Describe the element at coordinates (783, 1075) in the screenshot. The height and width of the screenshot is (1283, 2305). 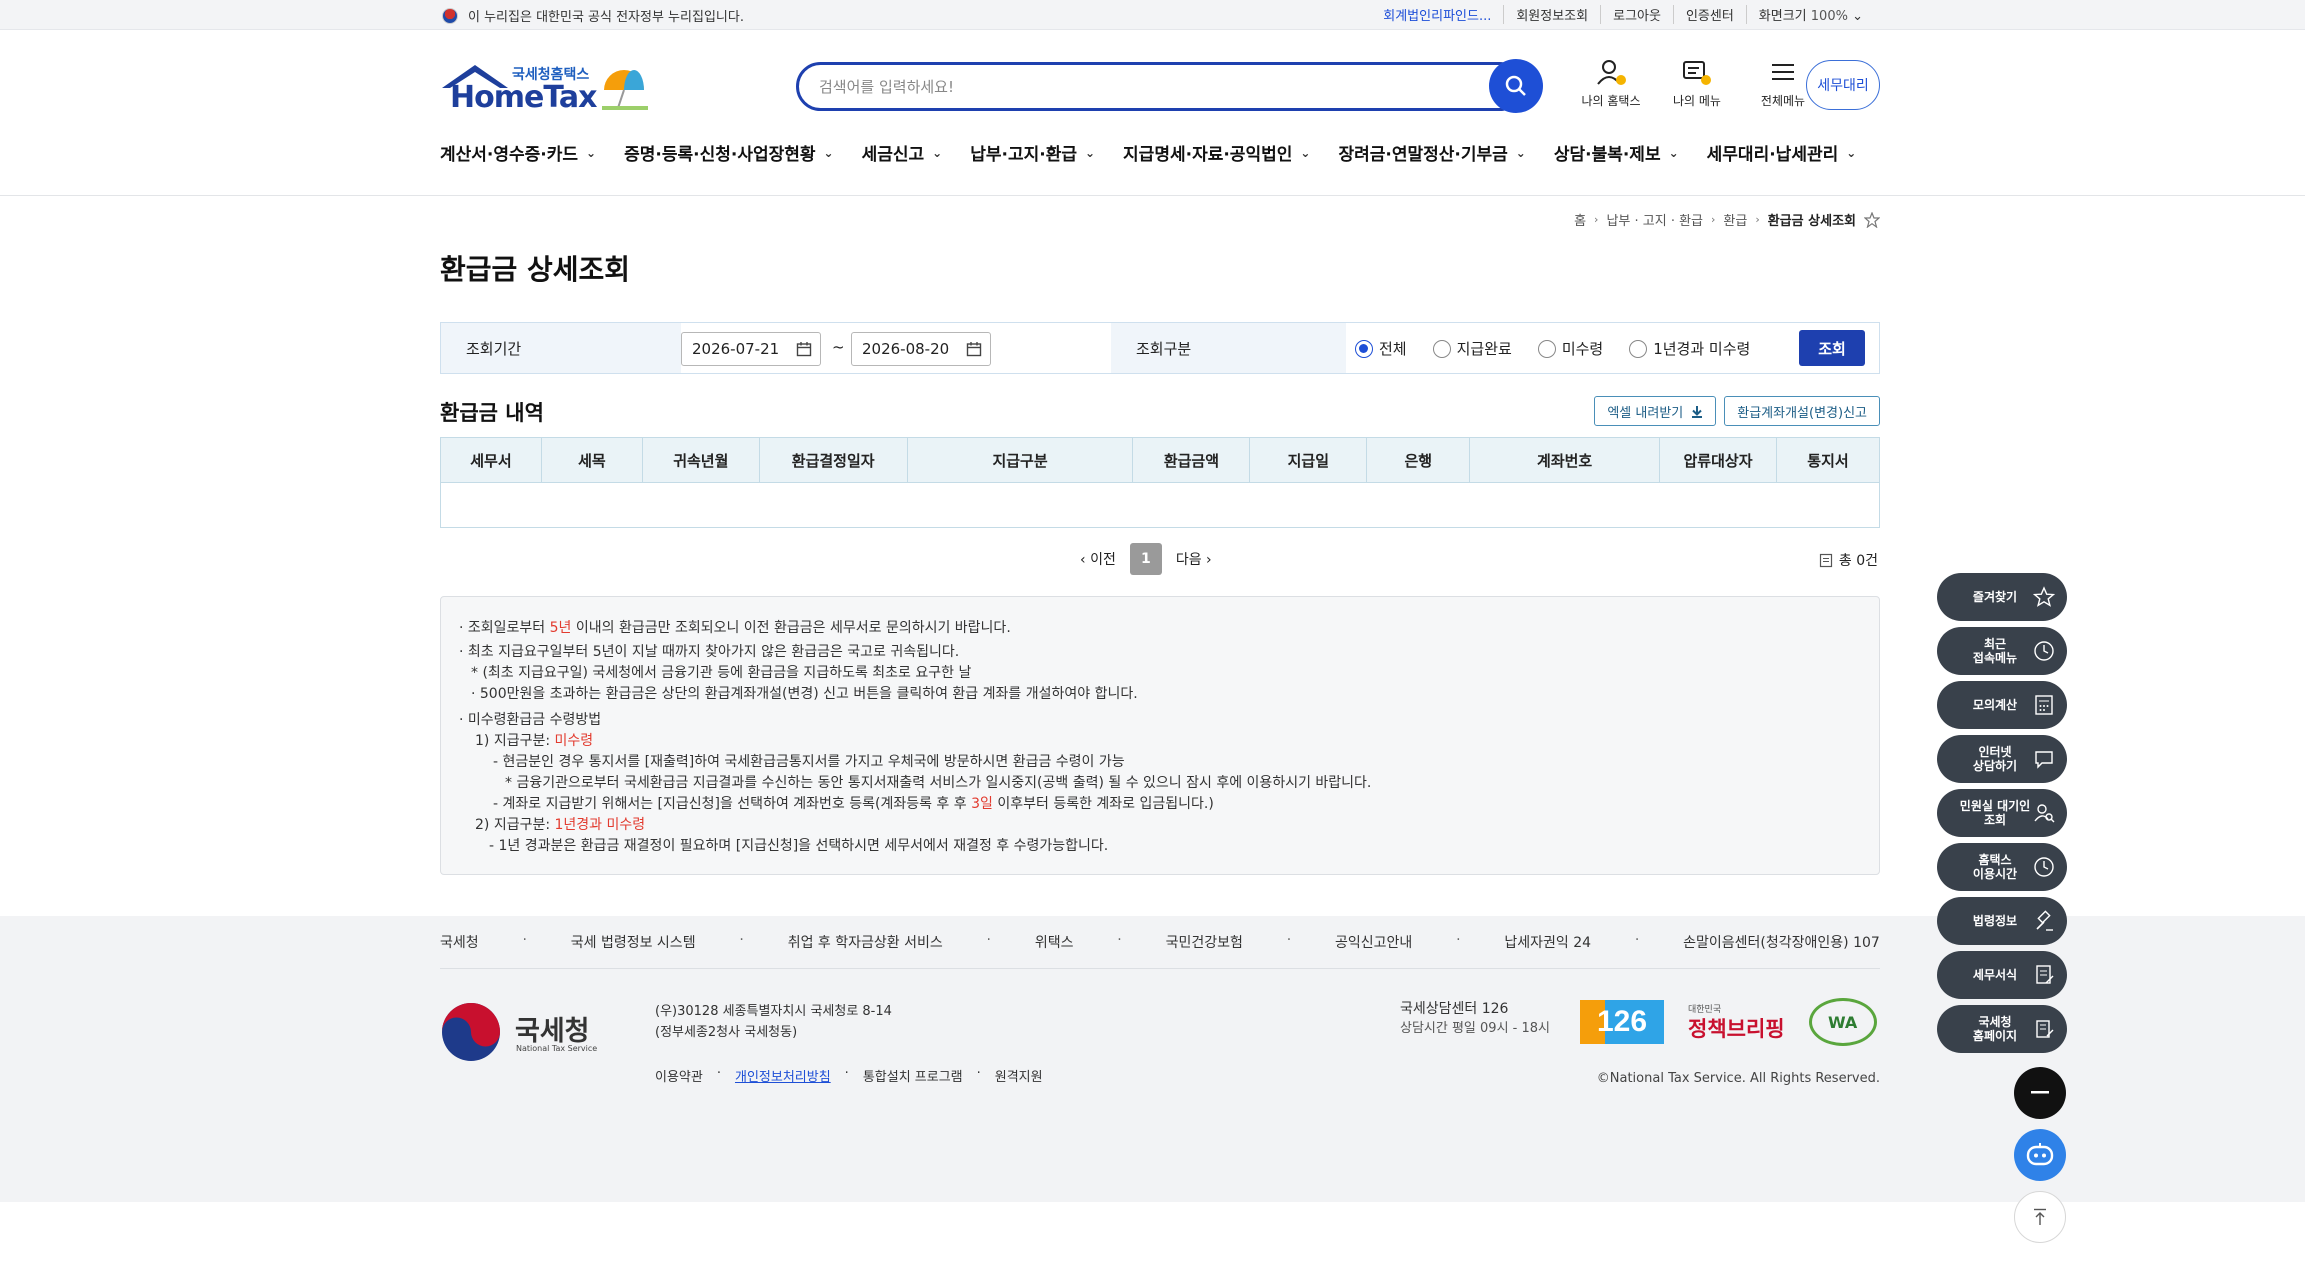
I see `privacy-link: 개인정보처리방침` at that location.